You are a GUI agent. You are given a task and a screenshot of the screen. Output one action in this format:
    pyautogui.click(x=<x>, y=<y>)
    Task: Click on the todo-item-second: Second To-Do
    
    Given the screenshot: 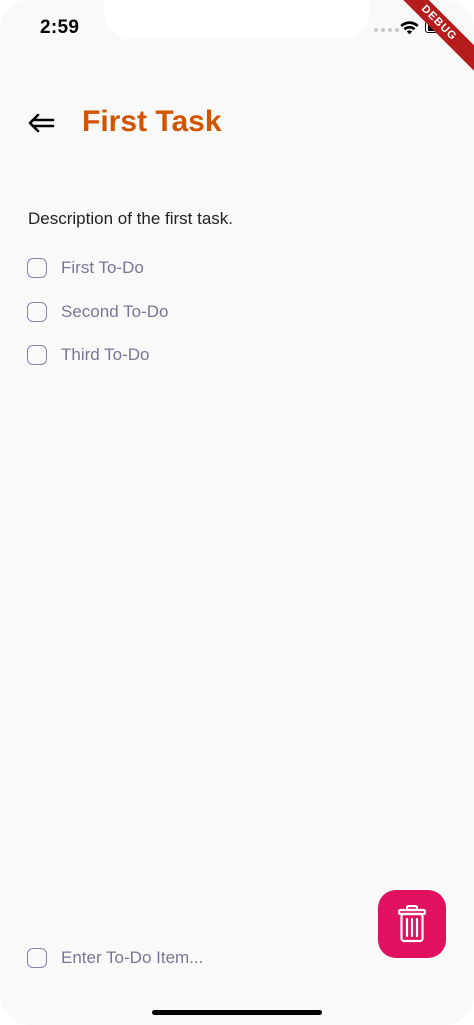 What is the action you would take?
    pyautogui.click(x=97, y=312)
    